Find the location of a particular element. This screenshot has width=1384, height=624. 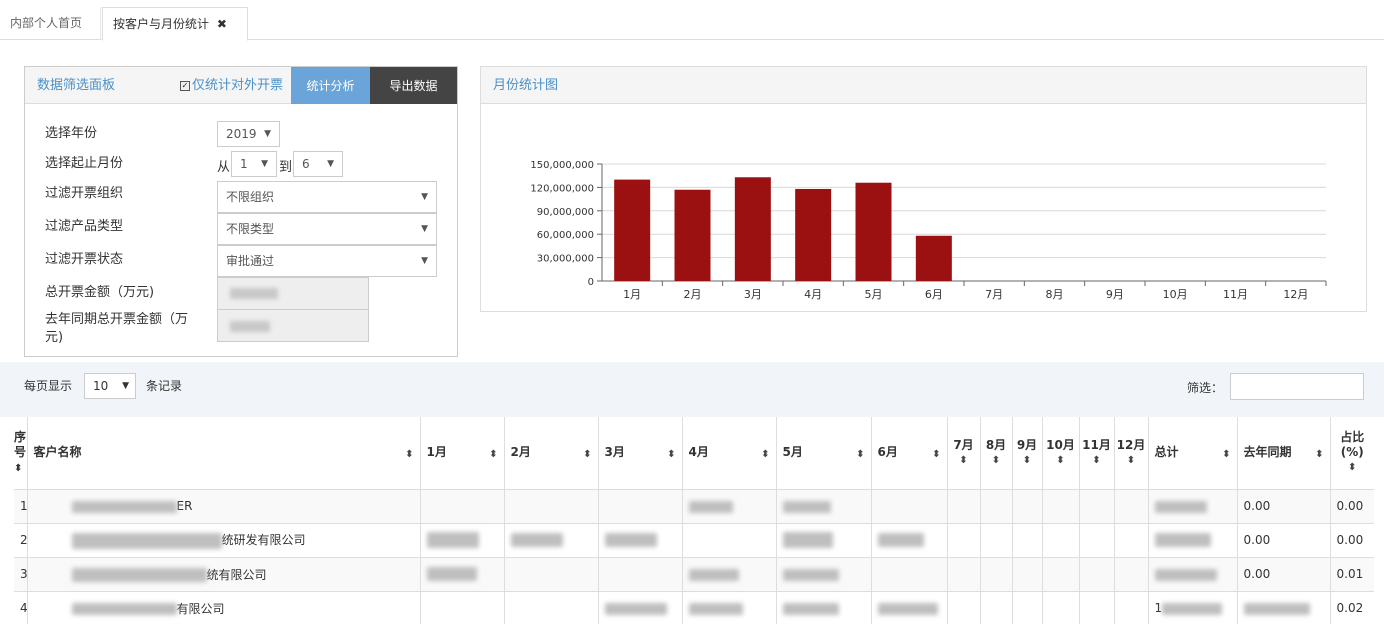

checkbox-checked-icon: ✓ is located at coordinates (185, 86).